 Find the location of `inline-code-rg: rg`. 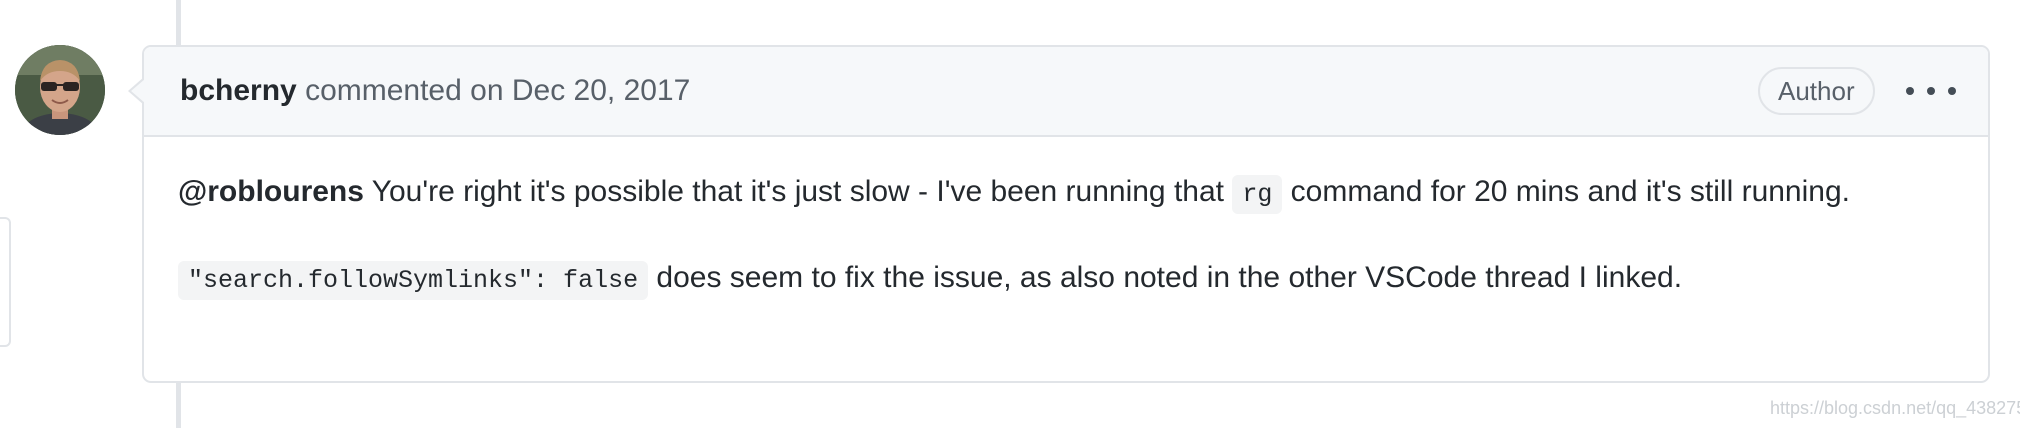

inline-code-rg: rg is located at coordinates (1257, 194).